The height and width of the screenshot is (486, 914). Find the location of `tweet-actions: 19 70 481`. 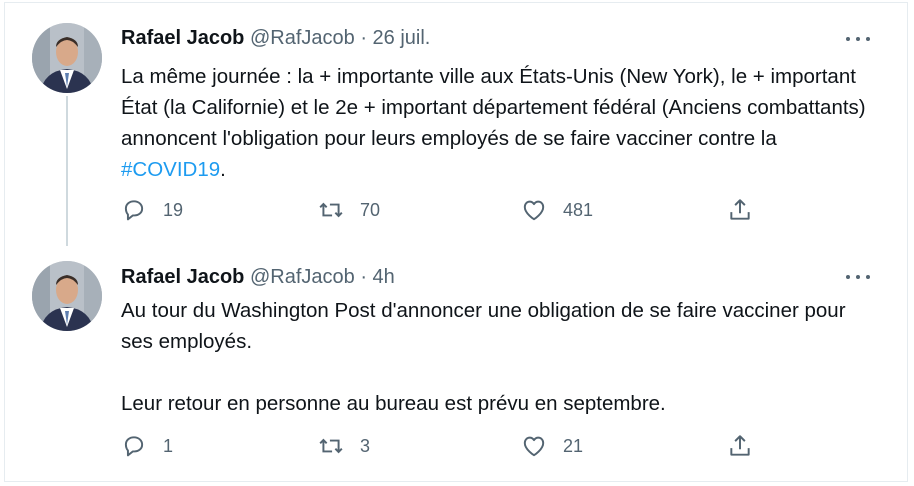

tweet-actions: 19 70 481 is located at coordinates (451, 210).